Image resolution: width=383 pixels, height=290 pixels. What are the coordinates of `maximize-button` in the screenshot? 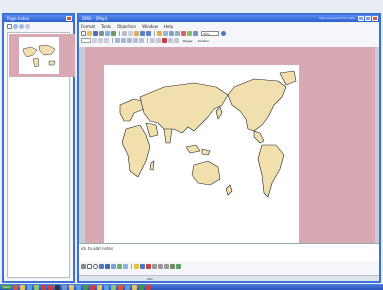 It's located at (368, 18).